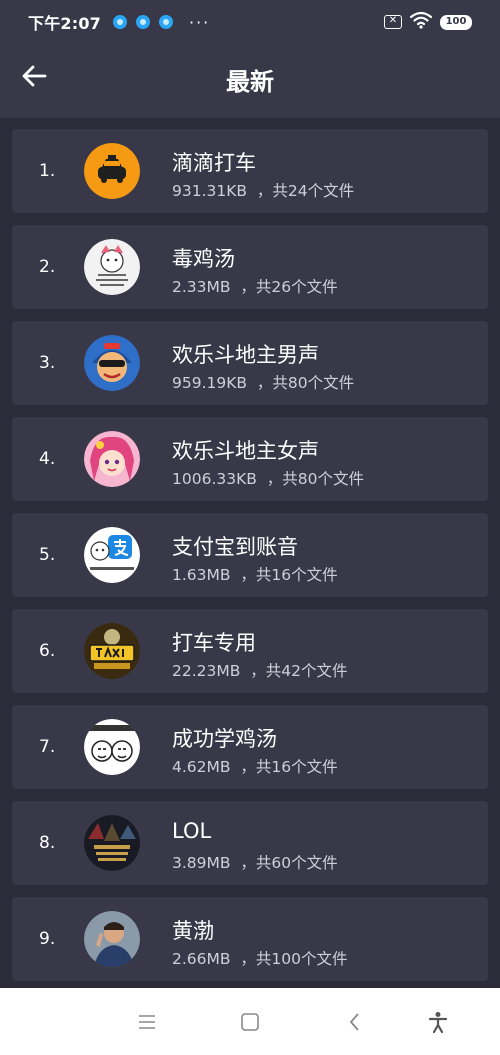 Image resolution: width=500 pixels, height=1055 pixels. I want to click on status-bar: 下午2:07 ··· ✕ 100, so click(250, 22).